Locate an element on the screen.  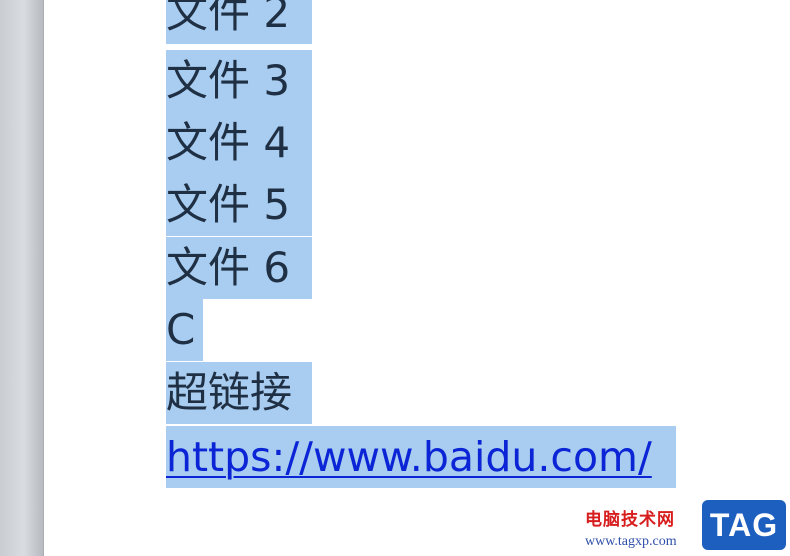
document-line-hyperlink: https://www.baidu.com/ is located at coordinates (421, 457).